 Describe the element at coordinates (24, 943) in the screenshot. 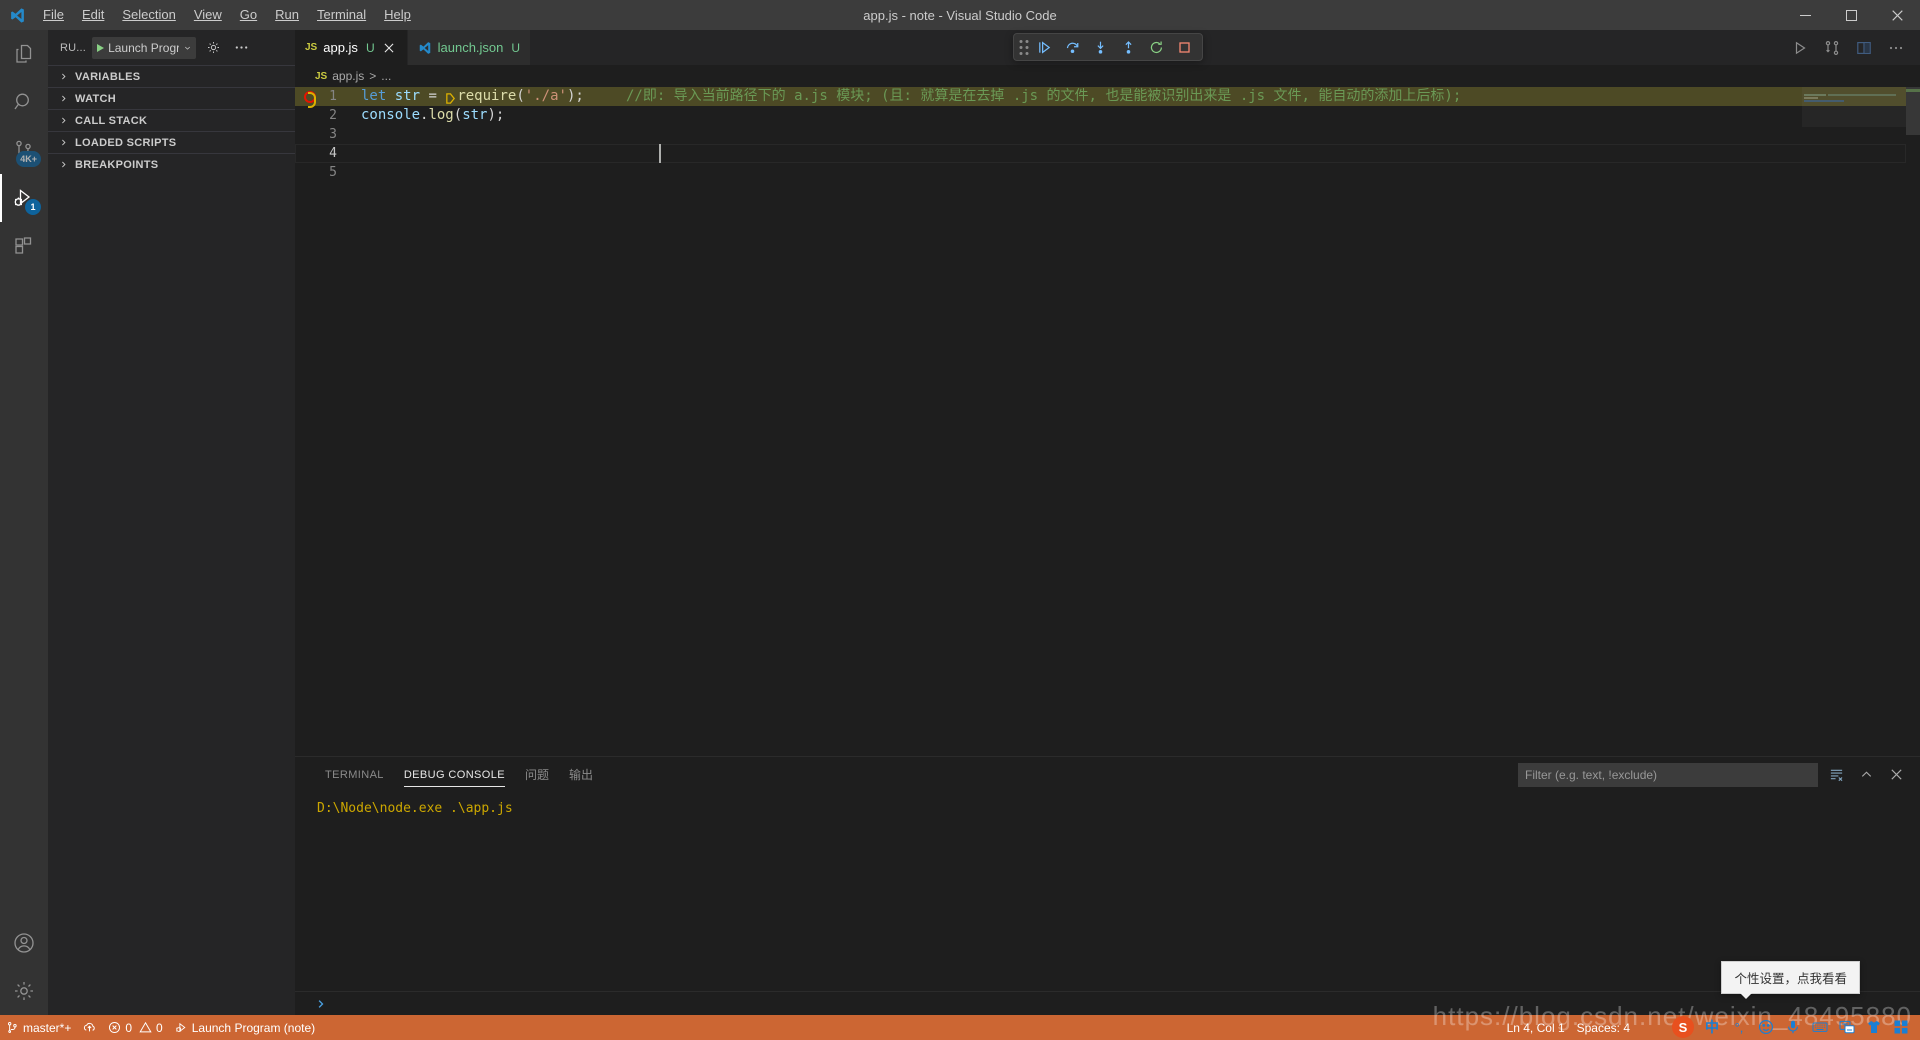

I see `activity-accounts` at that location.